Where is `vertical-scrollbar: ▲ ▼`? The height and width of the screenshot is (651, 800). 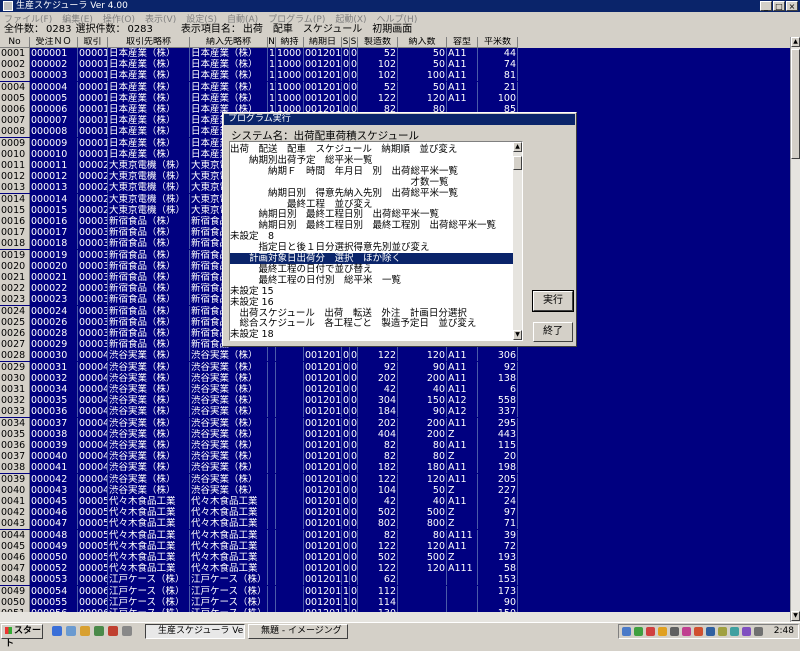 vertical-scrollbar: ▲ ▼ is located at coordinates (795, 329).